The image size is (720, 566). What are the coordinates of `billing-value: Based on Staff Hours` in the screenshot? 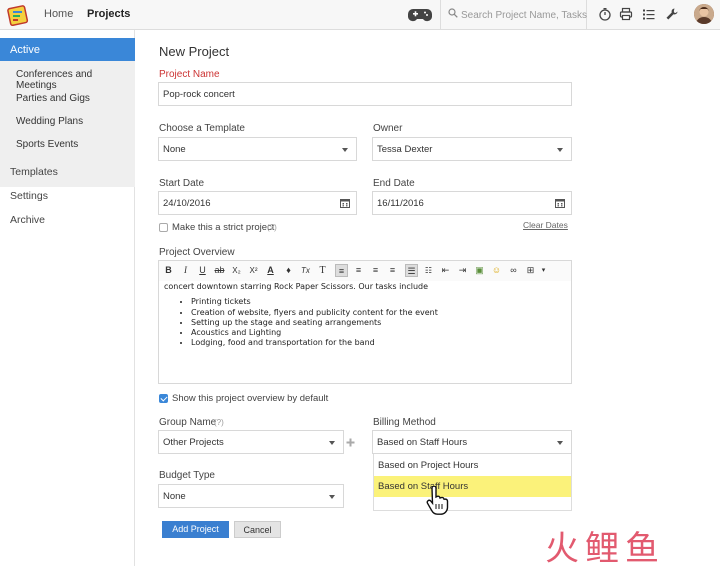 It's located at (422, 442).